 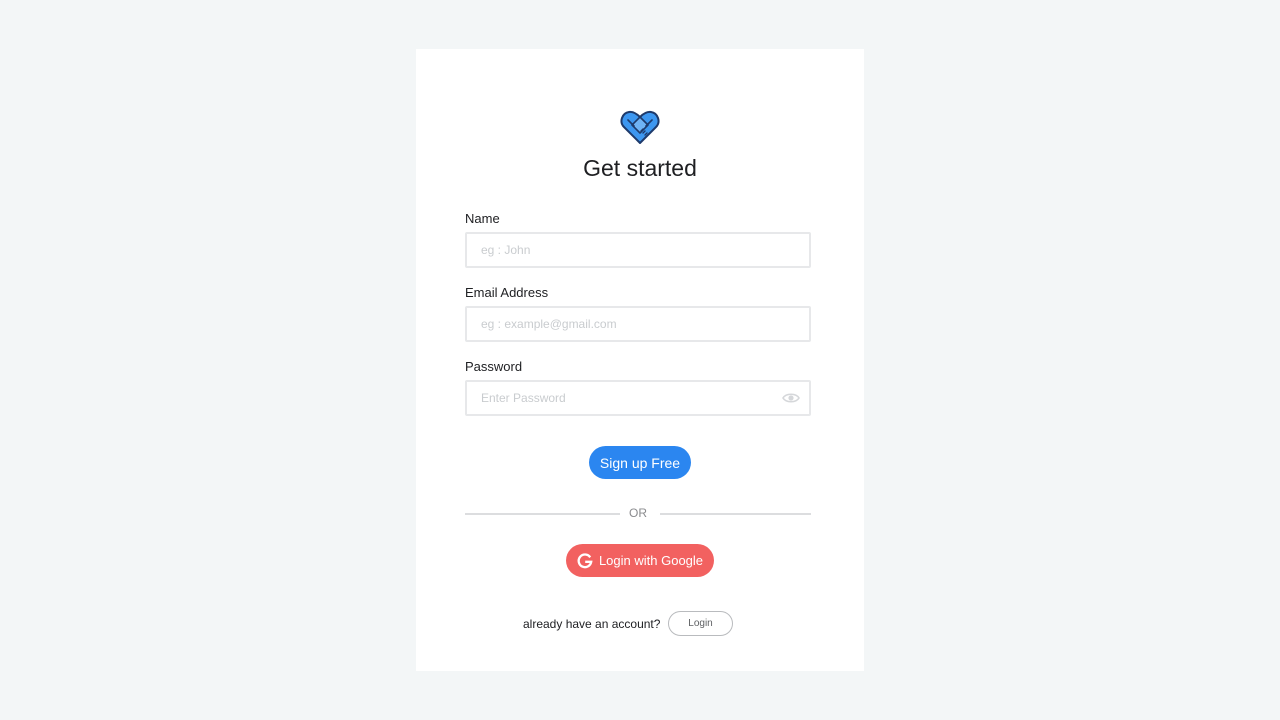 What do you see at coordinates (542, 514) in the screenshot?
I see `divider-line-left` at bounding box center [542, 514].